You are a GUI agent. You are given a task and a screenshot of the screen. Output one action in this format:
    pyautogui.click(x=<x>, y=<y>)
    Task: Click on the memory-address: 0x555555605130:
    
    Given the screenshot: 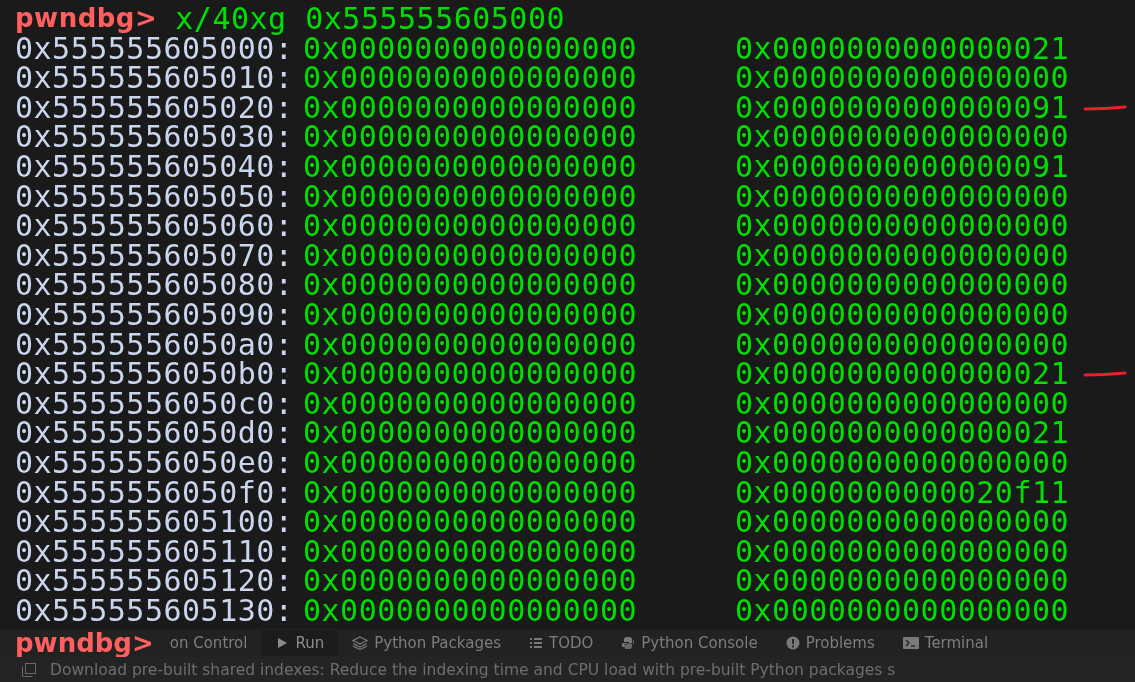 What is the action you would take?
    pyautogui.click(x=155, y=610)
    